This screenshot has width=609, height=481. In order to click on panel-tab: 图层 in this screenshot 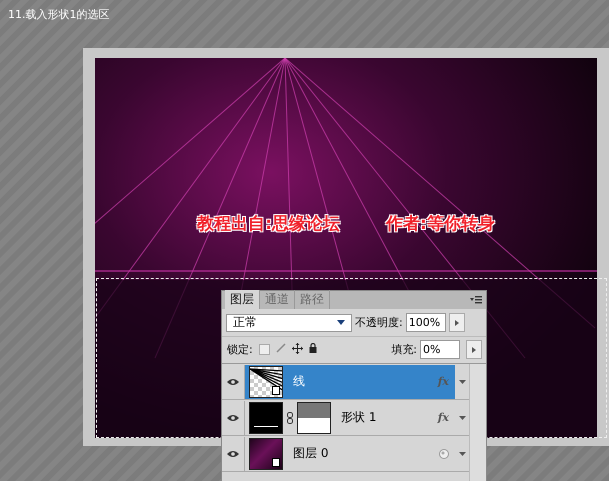, I will do `click(242, 299)`.